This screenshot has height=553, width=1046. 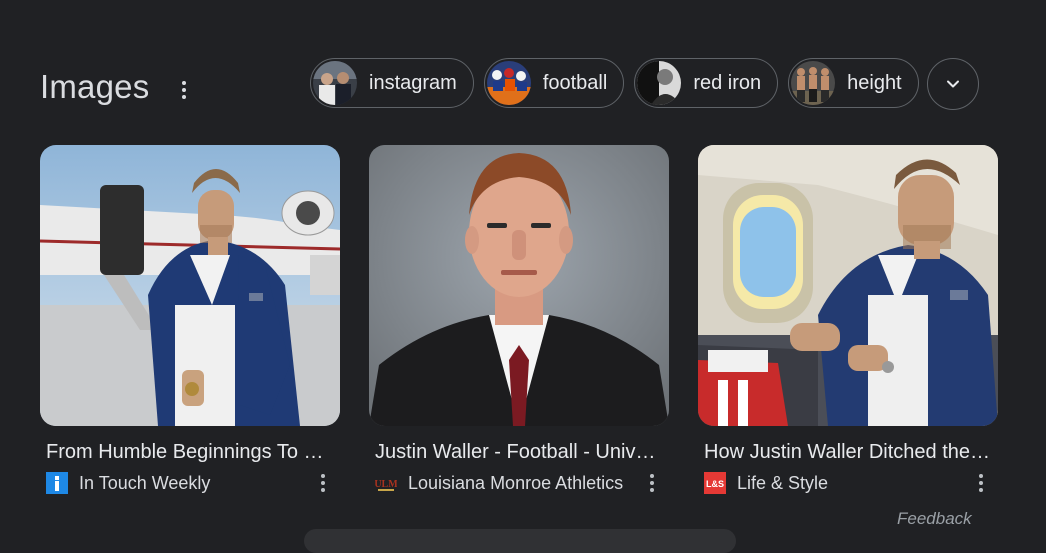 I want to click on chip-label: football, so click(x=575, y=82).